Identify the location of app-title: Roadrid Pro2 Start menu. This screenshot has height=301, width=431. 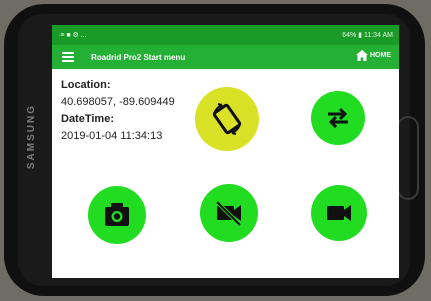
(138, 57).